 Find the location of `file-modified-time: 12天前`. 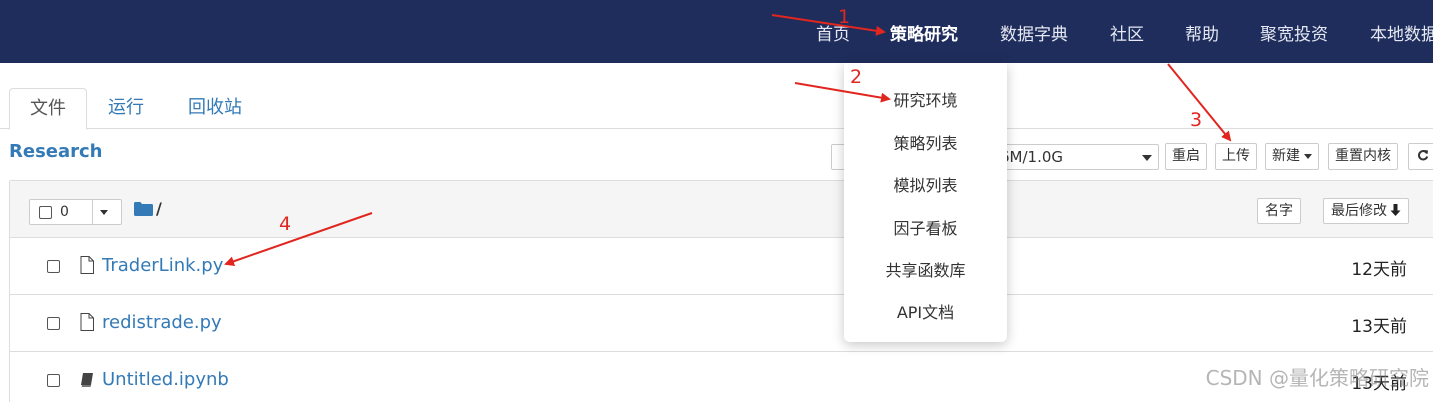

file-modified-time: 12天前 is located at coordinates (1379, 270).